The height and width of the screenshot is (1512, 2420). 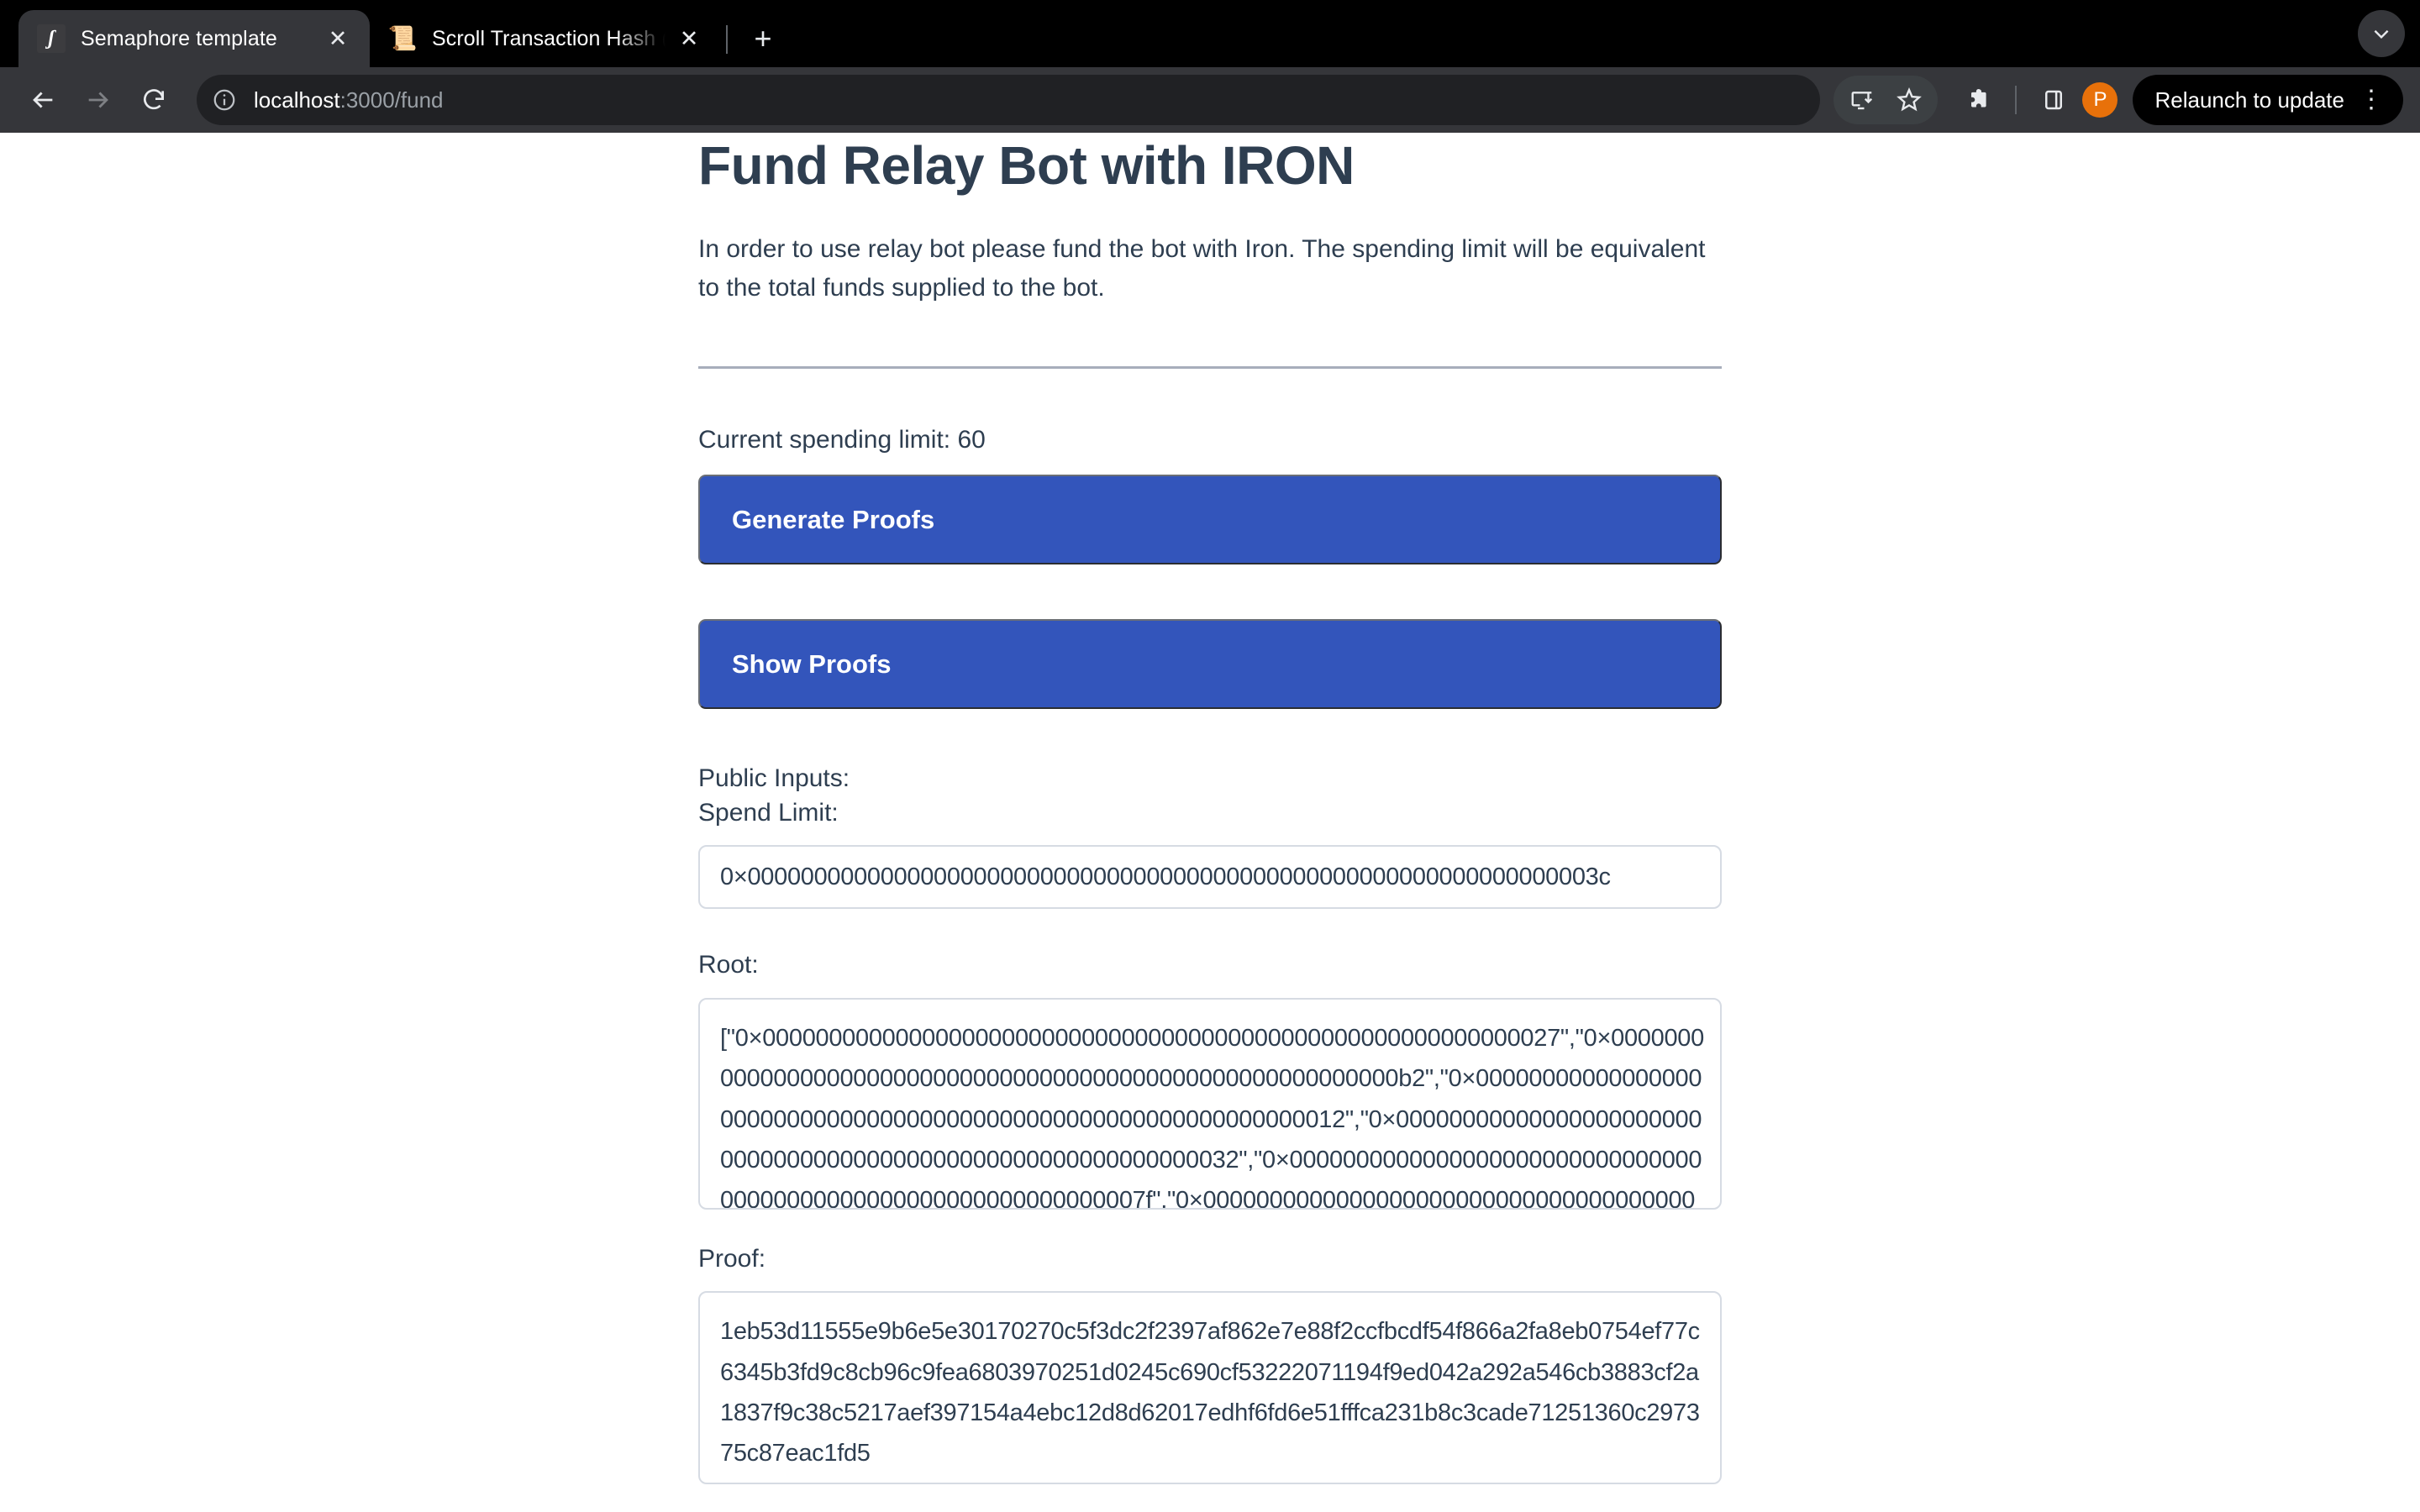 I want to click on current-spending-limit: Current spending limit: 60, so click(x=842, y=439).